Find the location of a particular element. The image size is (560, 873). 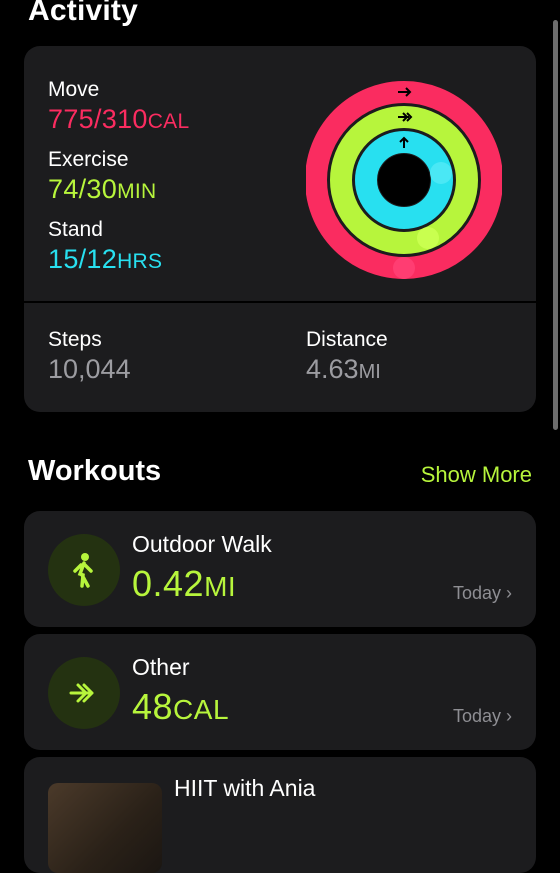

move-label: Move is located at coordinates (74, 89).